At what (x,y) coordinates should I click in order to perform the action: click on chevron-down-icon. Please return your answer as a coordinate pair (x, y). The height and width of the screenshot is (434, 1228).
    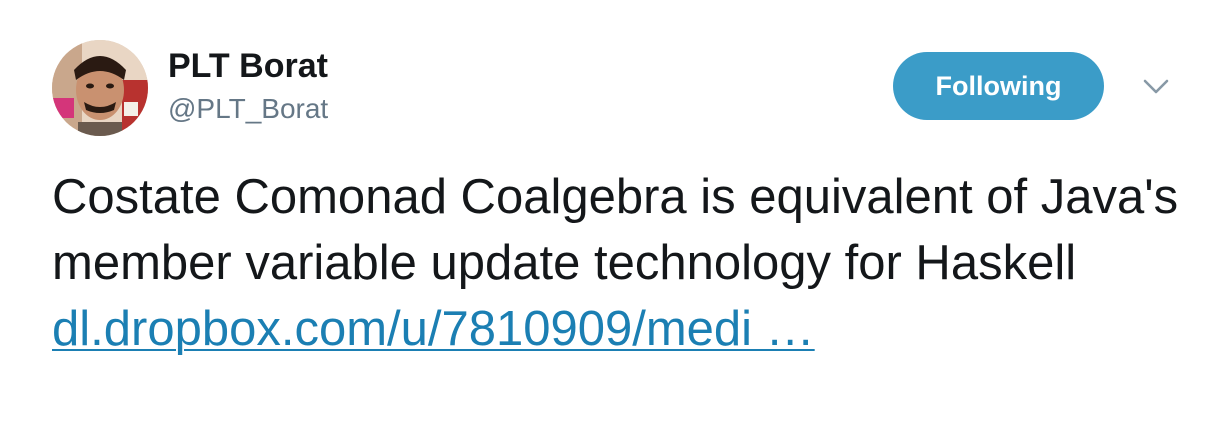
    Looking at the image, I should click on (1156, 86).